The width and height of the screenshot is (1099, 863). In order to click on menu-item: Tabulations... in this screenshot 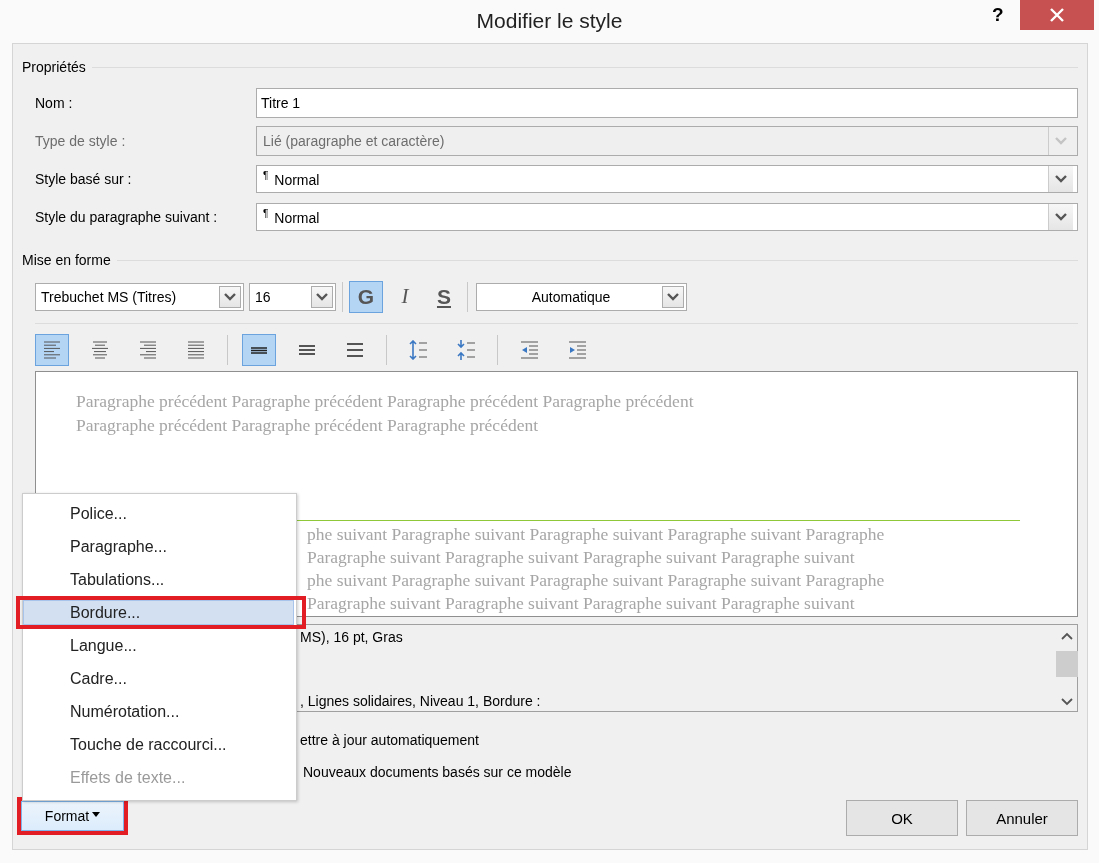, I will do `click(158, 579)`.